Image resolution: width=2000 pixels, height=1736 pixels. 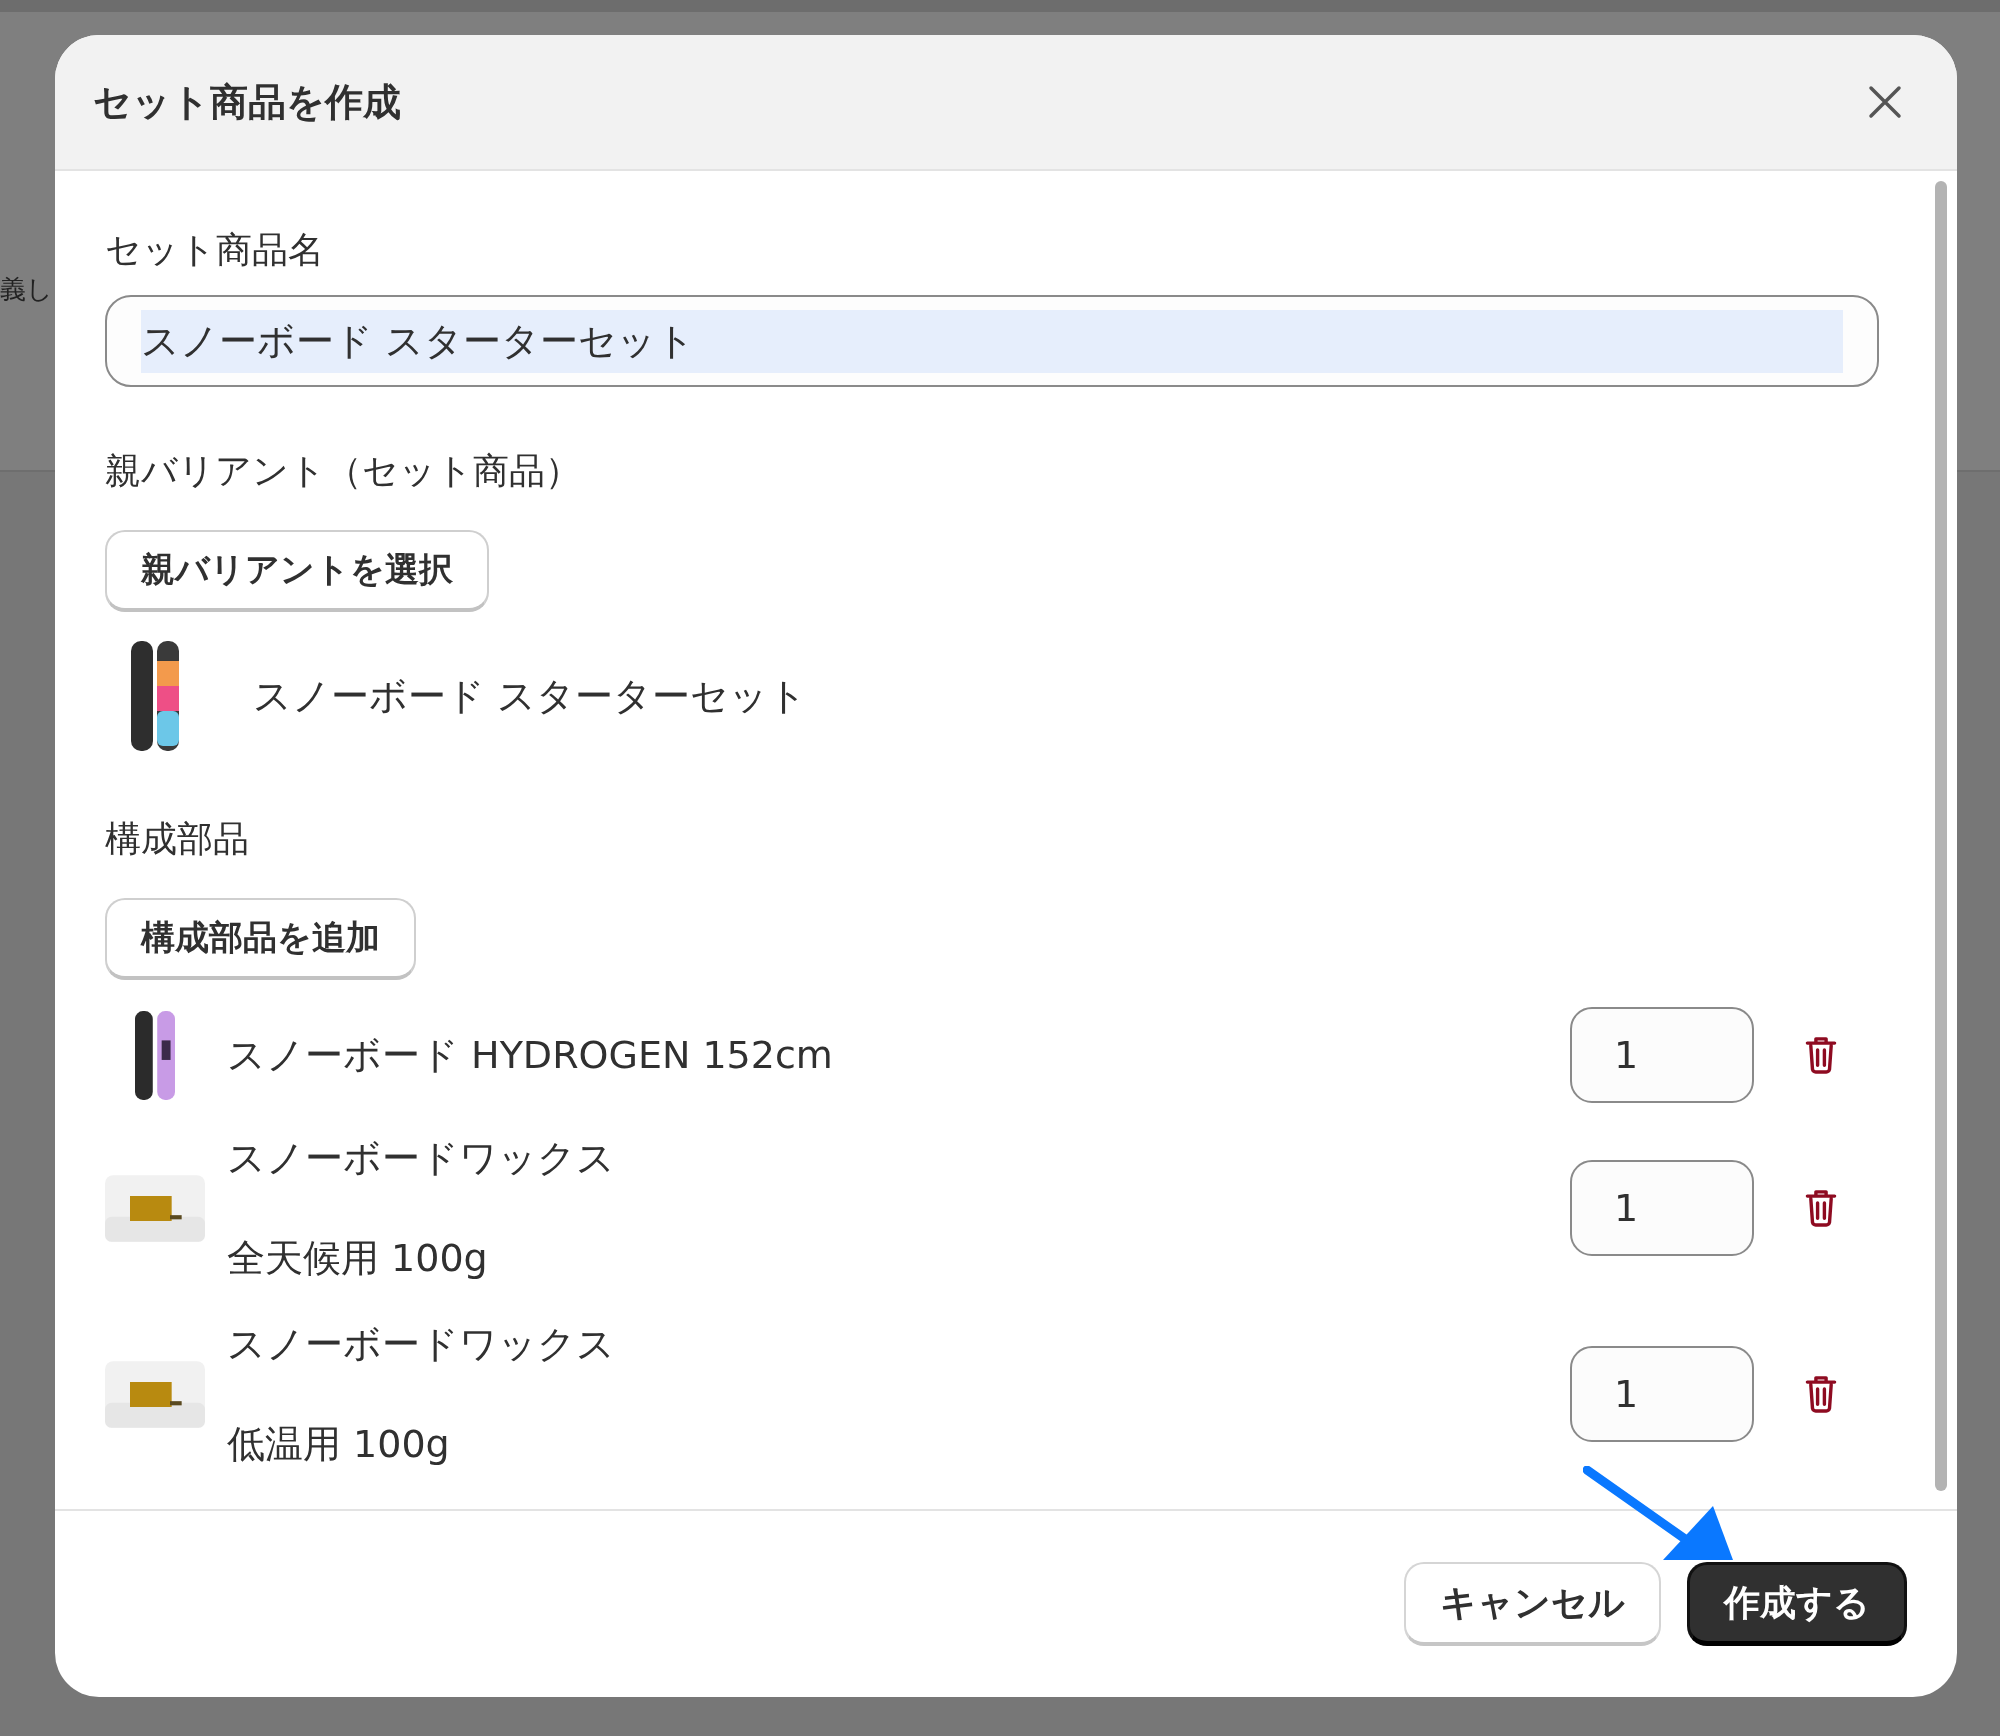 I want to click on variant-name: 低温用 100g, so click(x=339, y=1444).